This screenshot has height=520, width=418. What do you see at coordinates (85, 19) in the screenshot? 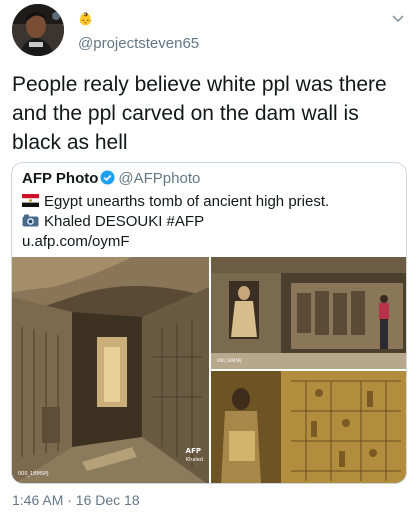
I see `baby-emoji-icon: 👶` at bounding box center [85, 19].